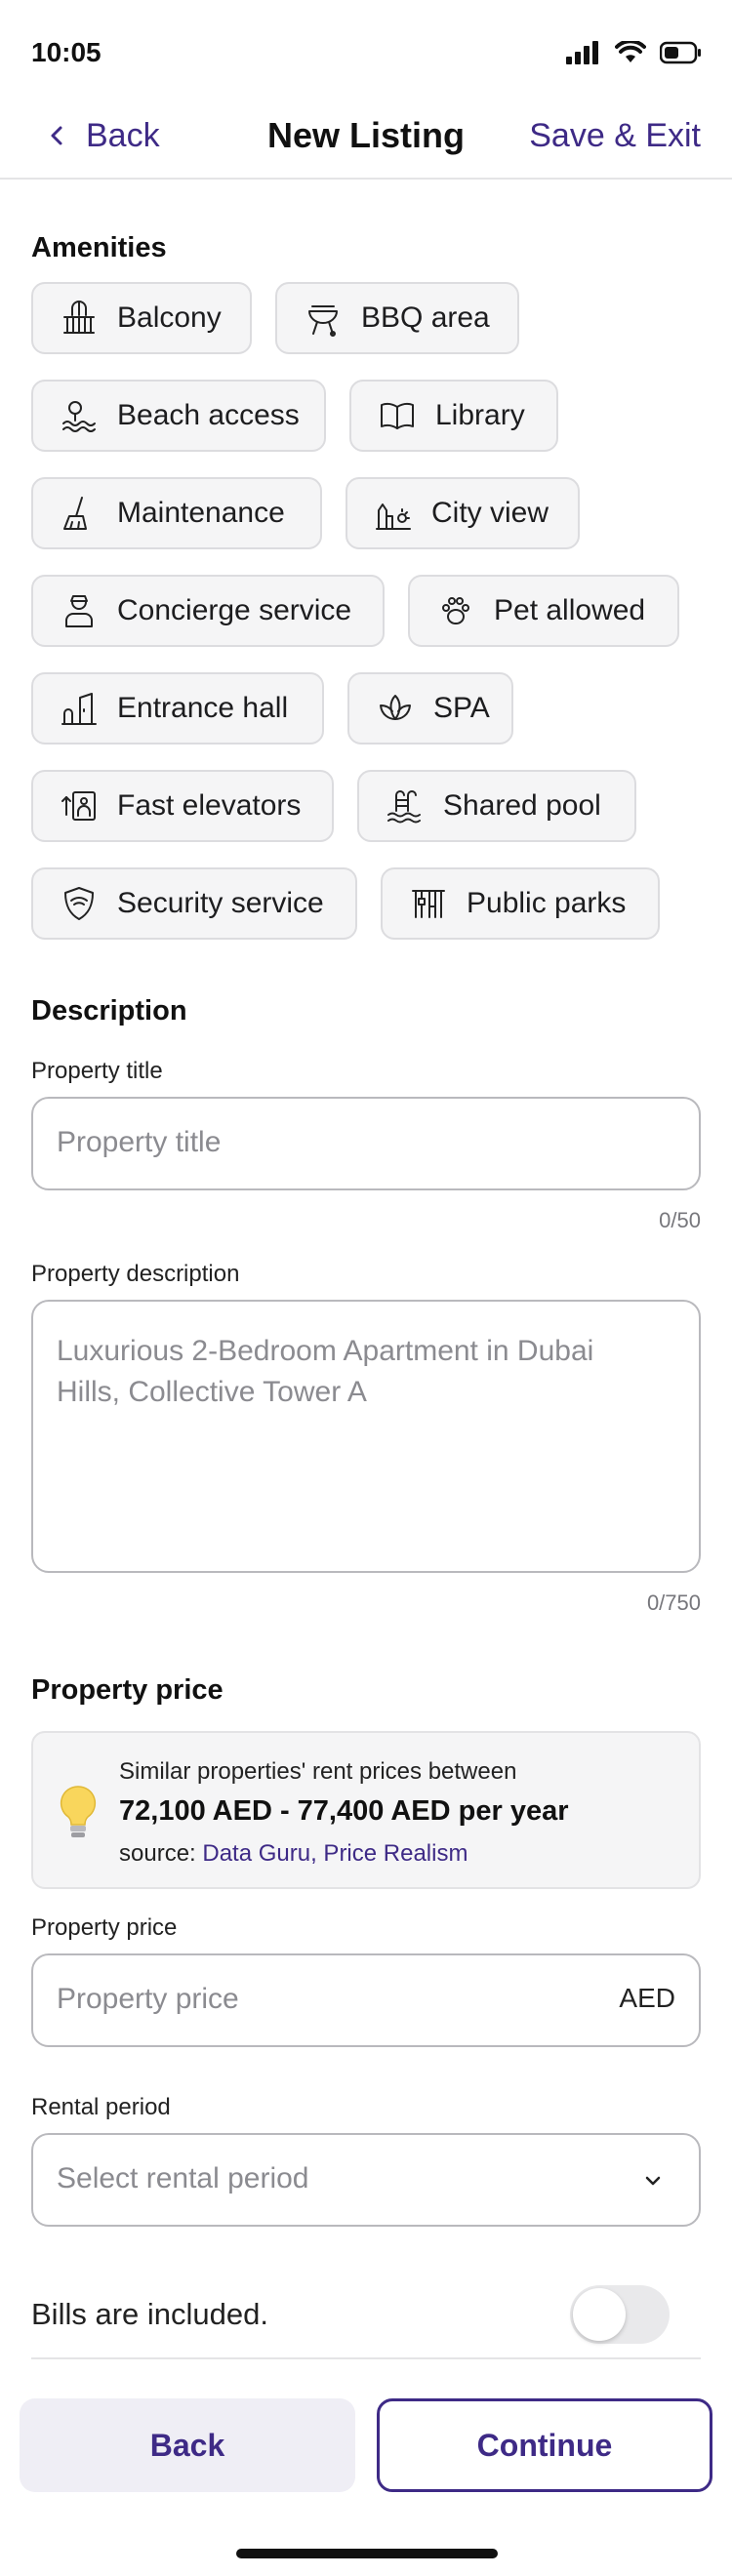  What do you see at coordinates (599, 2314) in the screenshot?
I see `toggle-knob` at bounding box center [599, 2314].